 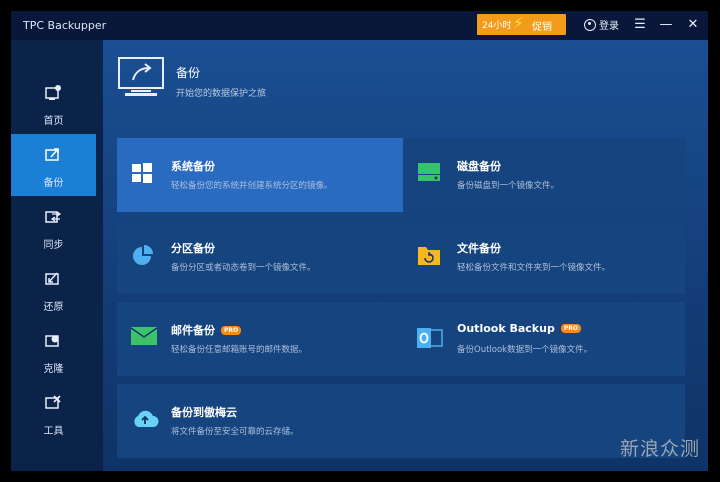 What do you see at coordinates (53, 165) in the screenshot?
I see `sidebar-item-backup: 备份` at bounding box center [53, 165].